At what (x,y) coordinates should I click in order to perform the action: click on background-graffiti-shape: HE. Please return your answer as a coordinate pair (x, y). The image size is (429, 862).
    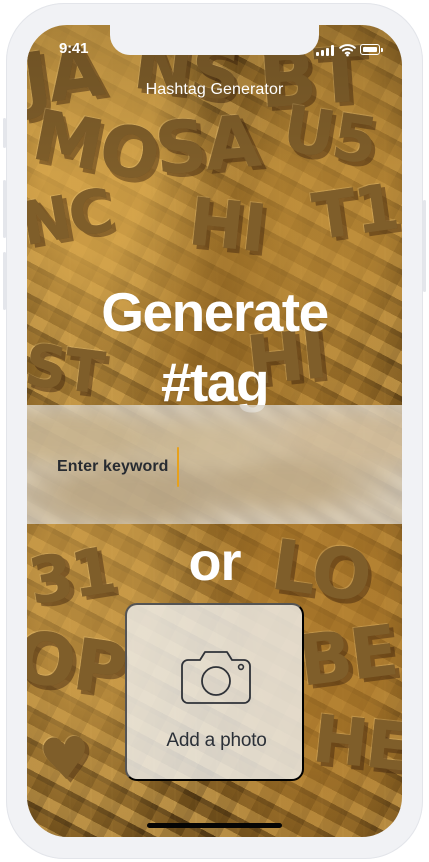
    Looking at the image, I should click on (355, 743).